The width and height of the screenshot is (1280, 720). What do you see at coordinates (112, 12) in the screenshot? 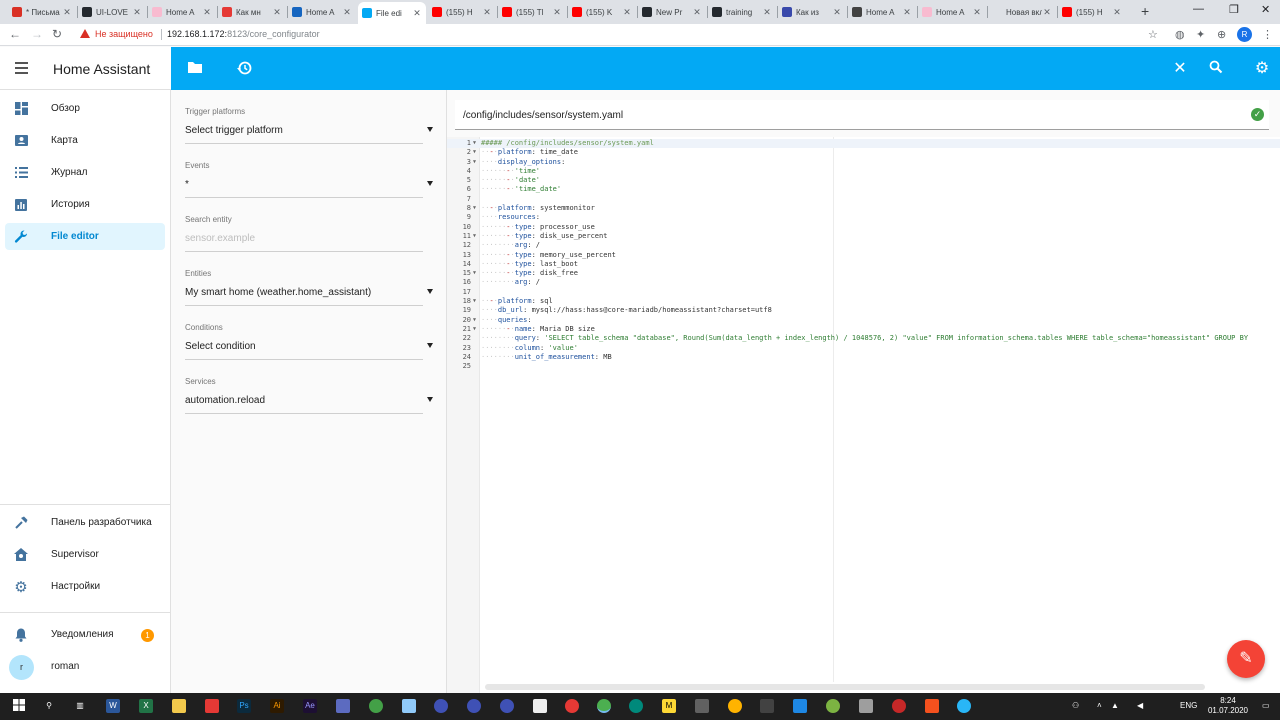
I see `browser-tab: UI-LOVE ✕` at bounding box center [112, 12].